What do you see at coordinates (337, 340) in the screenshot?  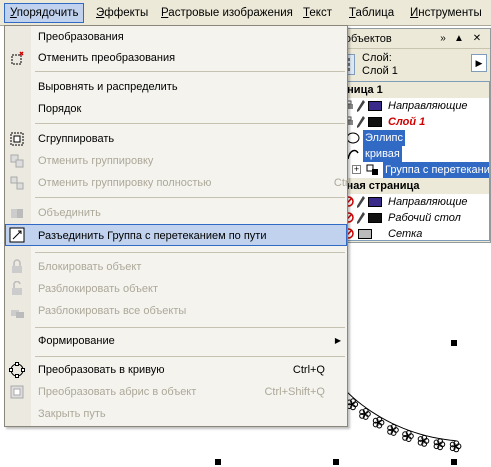 I see `submenu-arrow-icon: ▶` at bounding box center [337, 340].